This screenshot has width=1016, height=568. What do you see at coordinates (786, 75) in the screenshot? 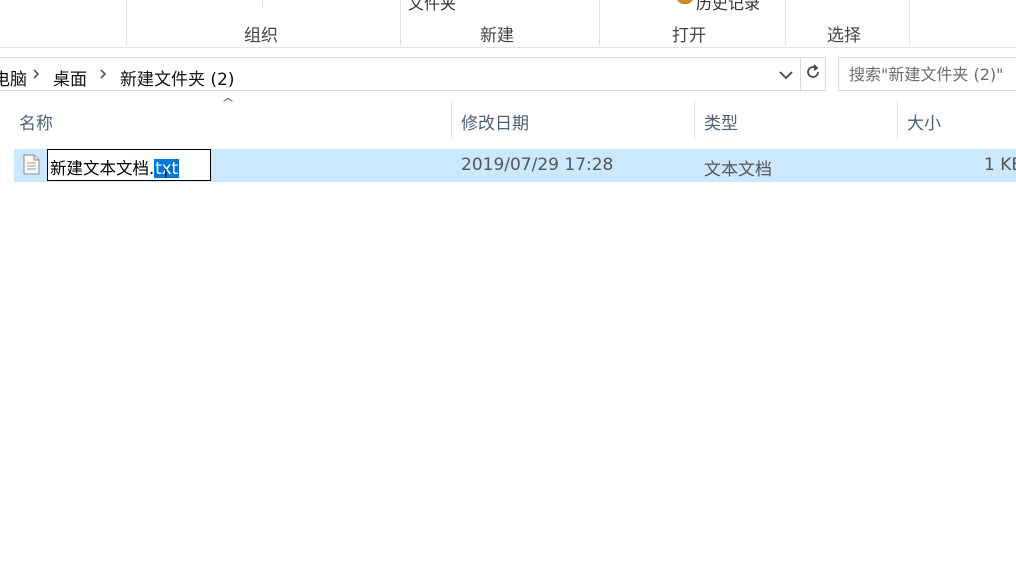
I see `chevron-down-icon` at bounding box center [786, 75].